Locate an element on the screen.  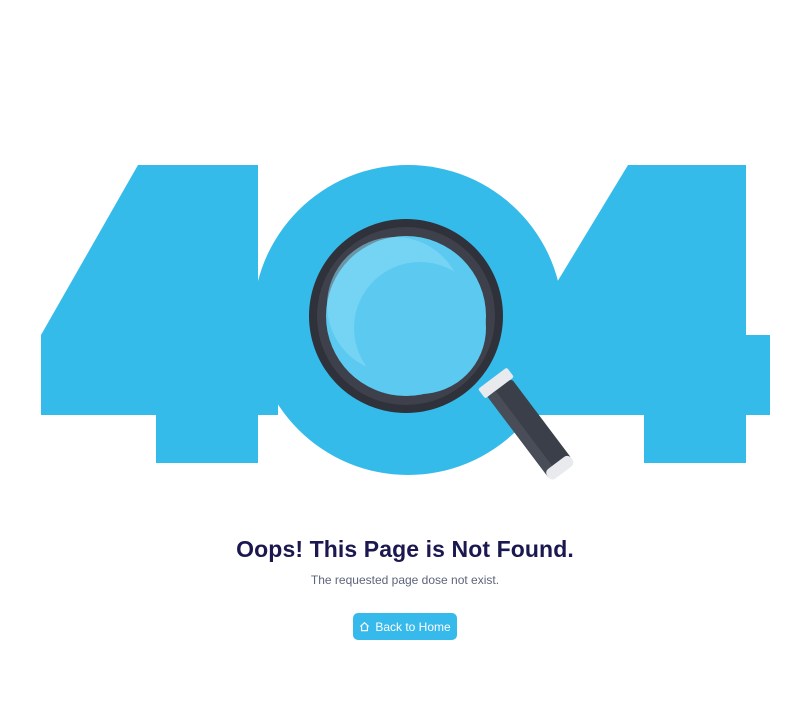
back-to-home-button: Back to Home is located at coordinates (405, 626).